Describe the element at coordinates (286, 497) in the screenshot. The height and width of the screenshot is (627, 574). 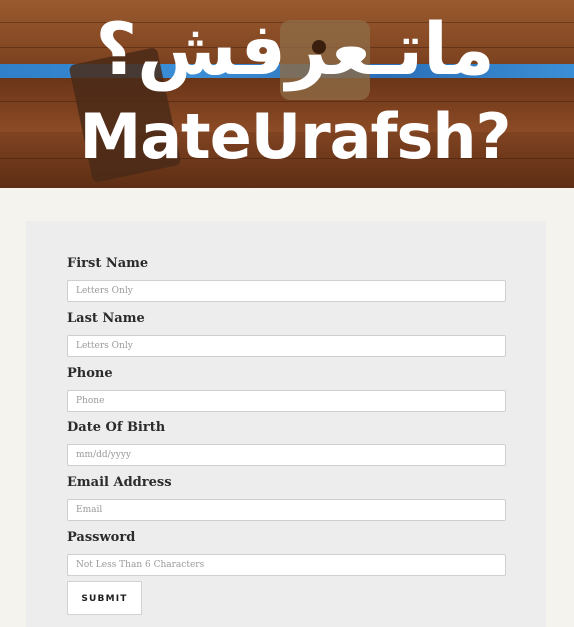
I see `email-field: Email Address` at that location.